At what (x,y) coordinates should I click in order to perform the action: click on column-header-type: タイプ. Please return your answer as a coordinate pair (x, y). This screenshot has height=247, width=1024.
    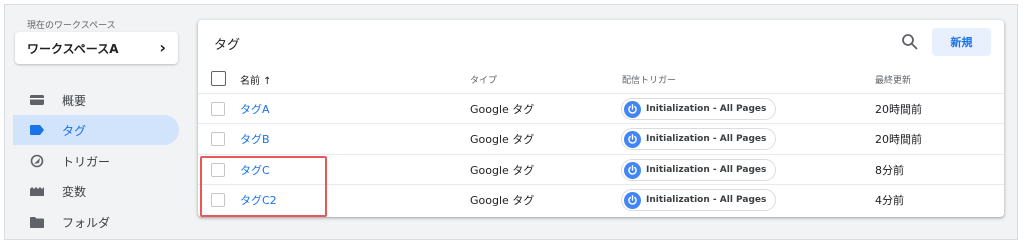
    Looking at the image, I should click on (483, 79).